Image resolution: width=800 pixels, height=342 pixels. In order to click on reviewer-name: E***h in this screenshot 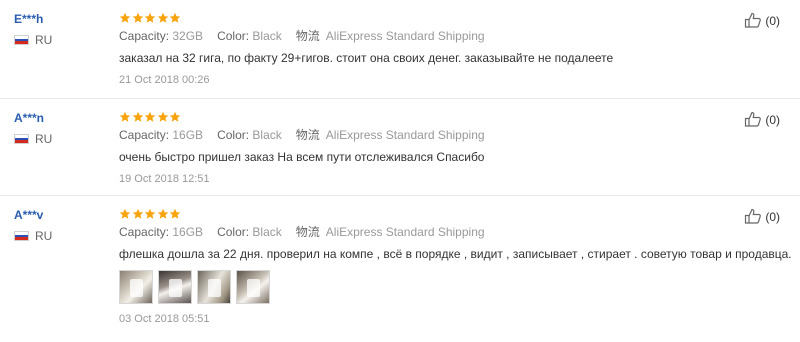, I will do `click(29, 19)`.